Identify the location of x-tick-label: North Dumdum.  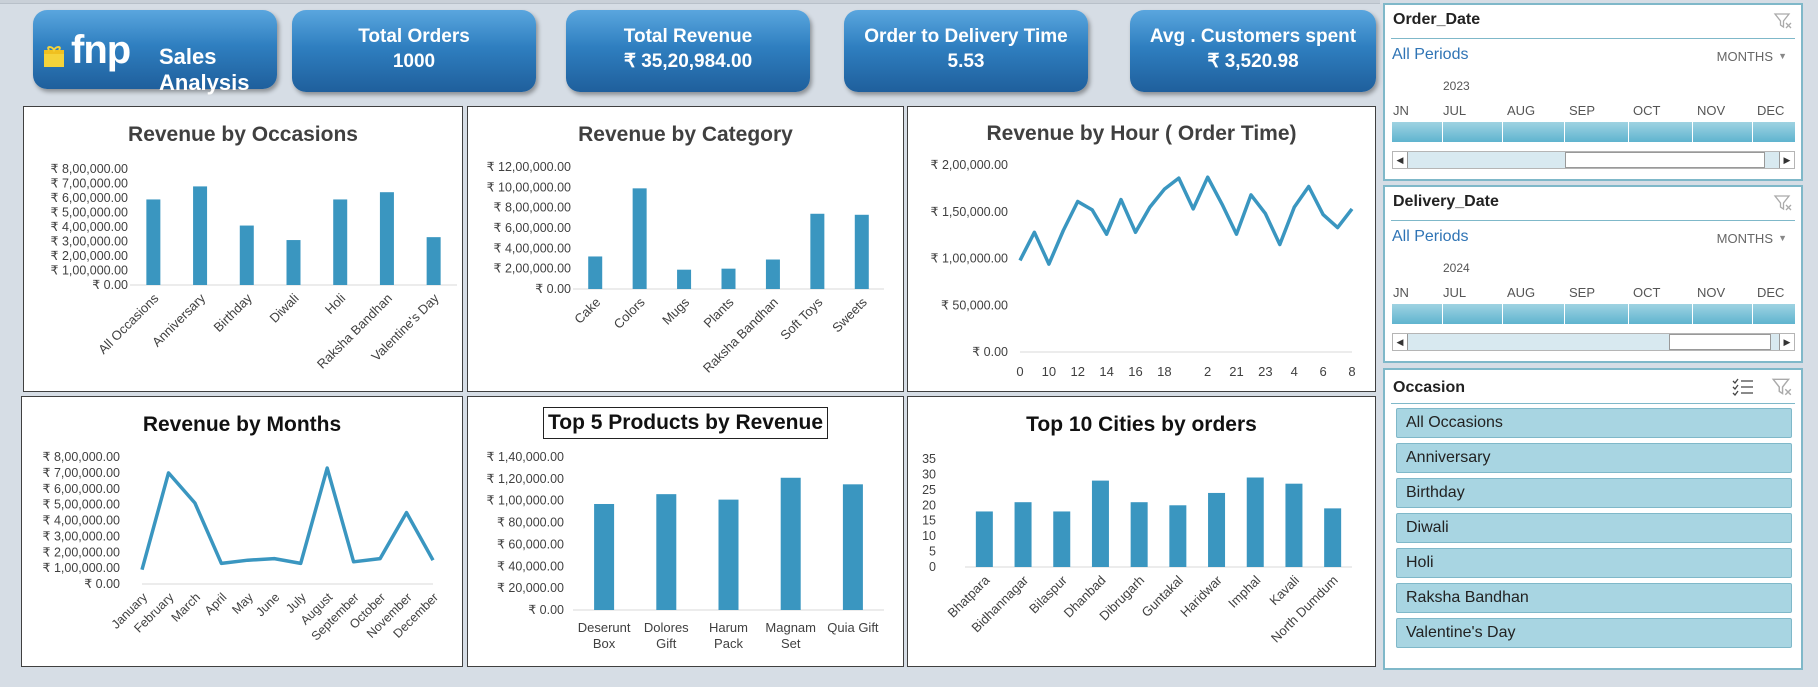
(1304, 609).